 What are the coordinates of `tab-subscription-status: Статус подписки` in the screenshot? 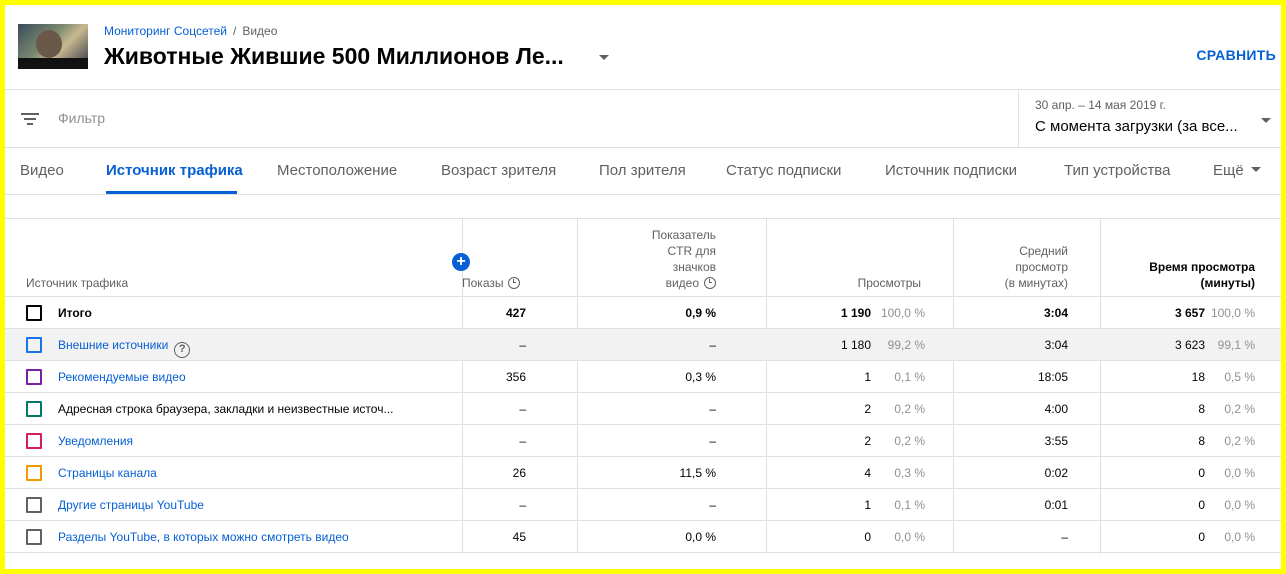 It's located at (783, 170).